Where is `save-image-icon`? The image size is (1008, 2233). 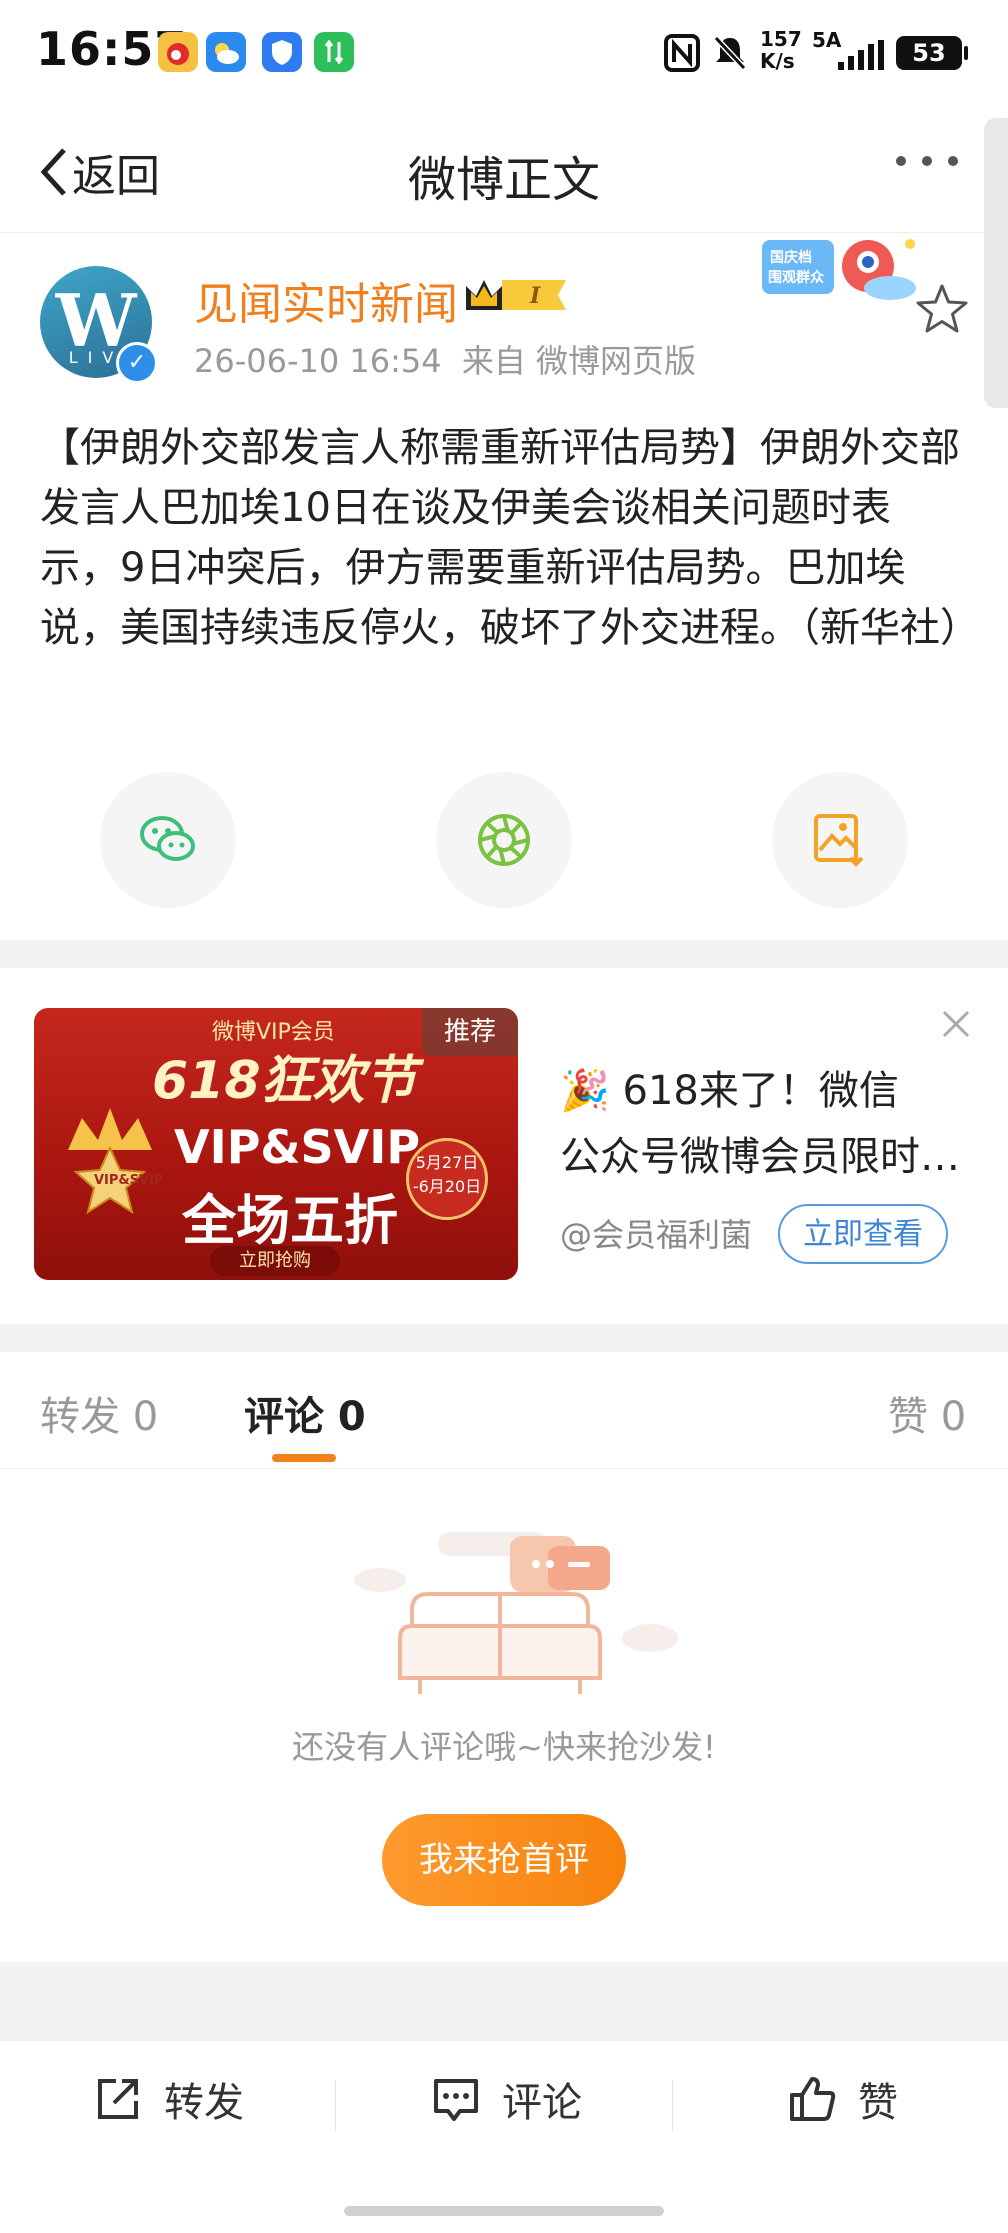 save-image-icon is located at coordinates (839, 840).